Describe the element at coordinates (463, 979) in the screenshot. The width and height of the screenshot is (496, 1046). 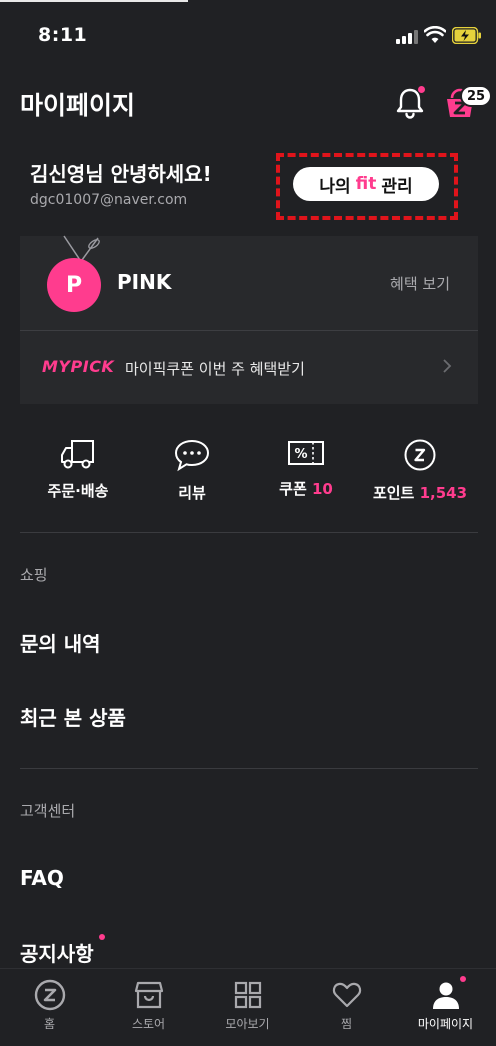
I see `nav-new-dot` at that location.